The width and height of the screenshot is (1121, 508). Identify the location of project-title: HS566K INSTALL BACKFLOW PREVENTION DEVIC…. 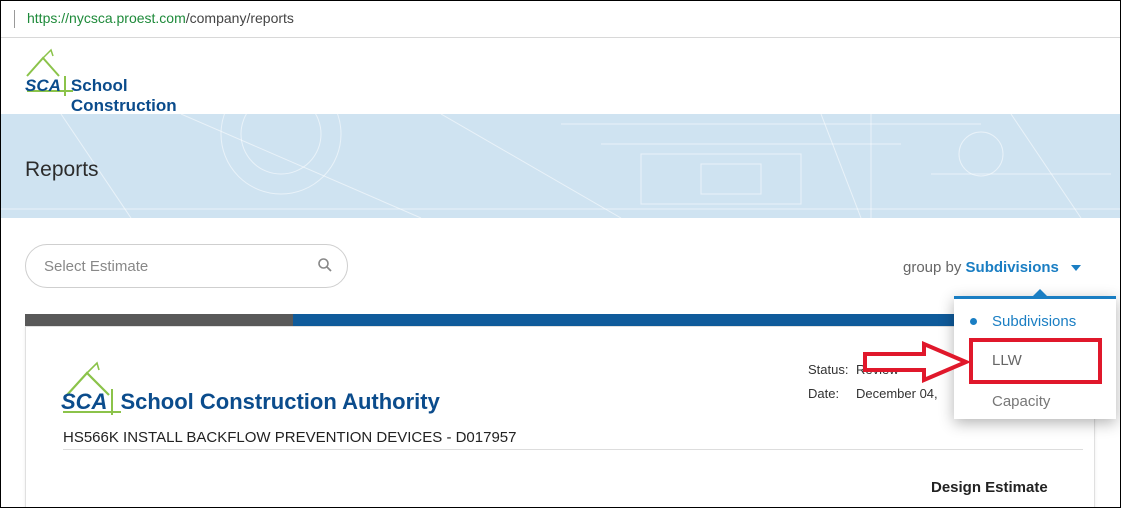
(290, 437).